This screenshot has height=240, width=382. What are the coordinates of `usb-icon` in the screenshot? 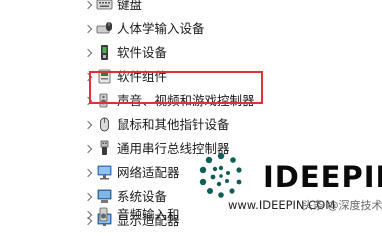 It's located at (104, 147).